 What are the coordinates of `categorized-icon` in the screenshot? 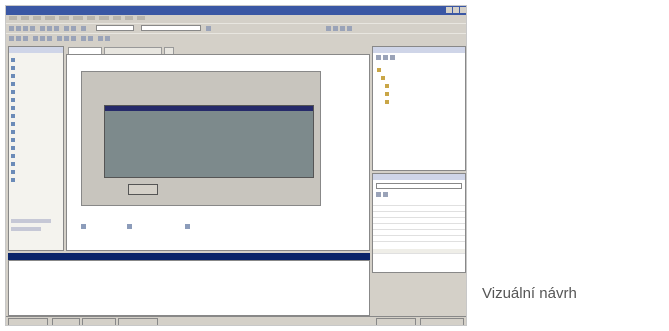 It's located at (378, 194).